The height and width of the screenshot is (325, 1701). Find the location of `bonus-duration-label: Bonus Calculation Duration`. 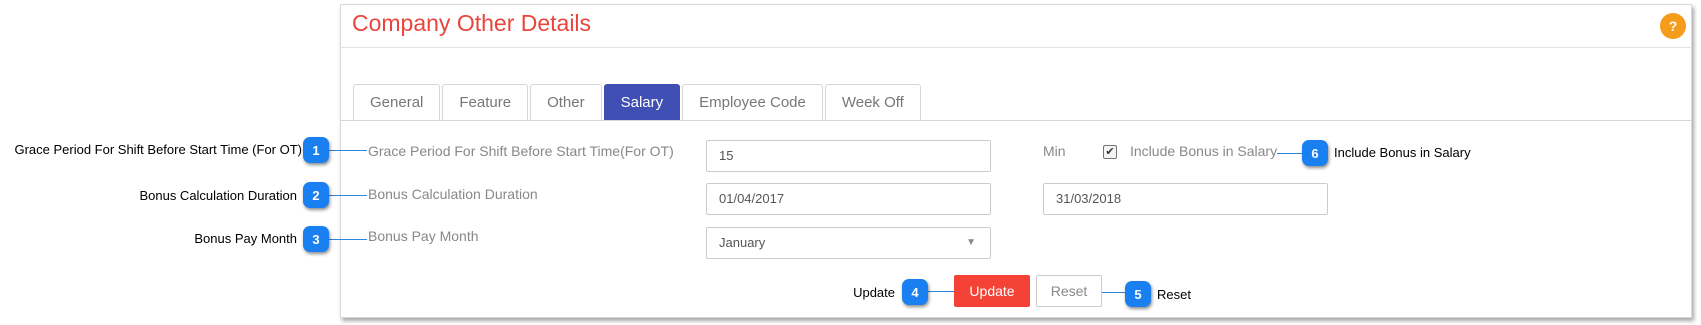

bonus-duration-label: Bonus Calculation Duration is located at coordinates (453, 194).